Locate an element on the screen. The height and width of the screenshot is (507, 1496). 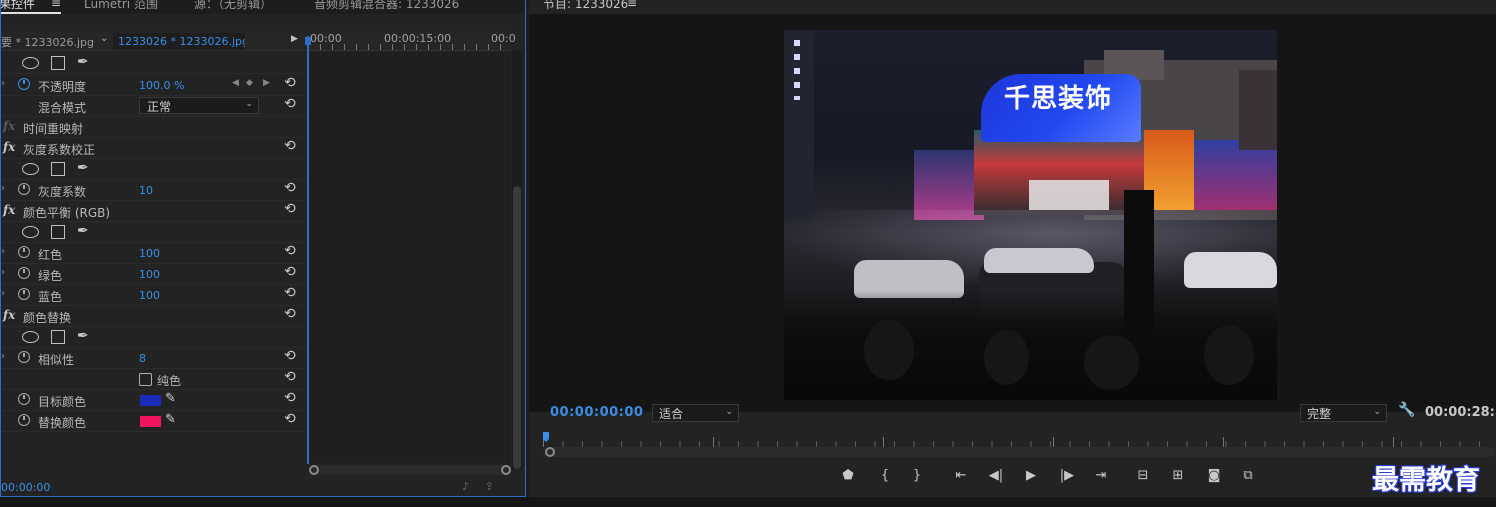
playhead-line is located at coordinates (308, 250).